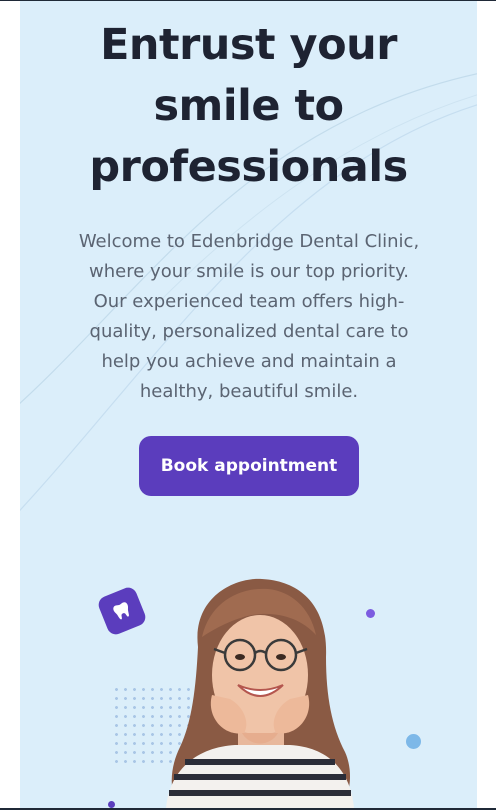 The height and width of the screenshot is (810, 496). What do you see at coordinates (260, 693) in the screenshot?
I see `smiling-woman-portrait` at bounding box center [260, 693].